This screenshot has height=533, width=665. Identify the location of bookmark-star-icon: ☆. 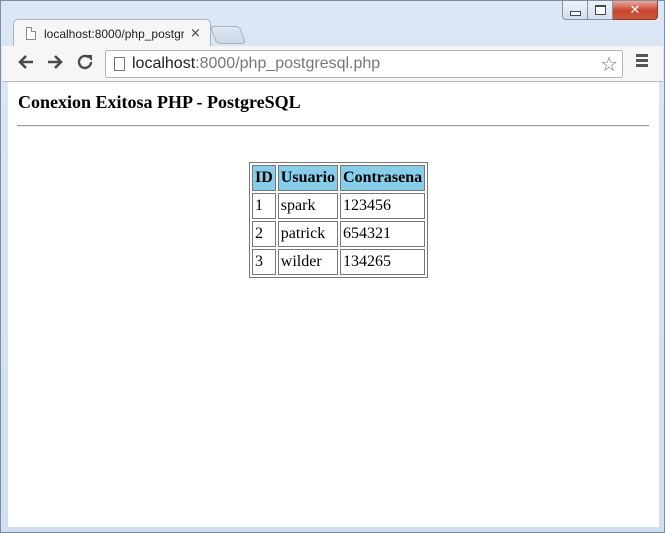
(609, 64).